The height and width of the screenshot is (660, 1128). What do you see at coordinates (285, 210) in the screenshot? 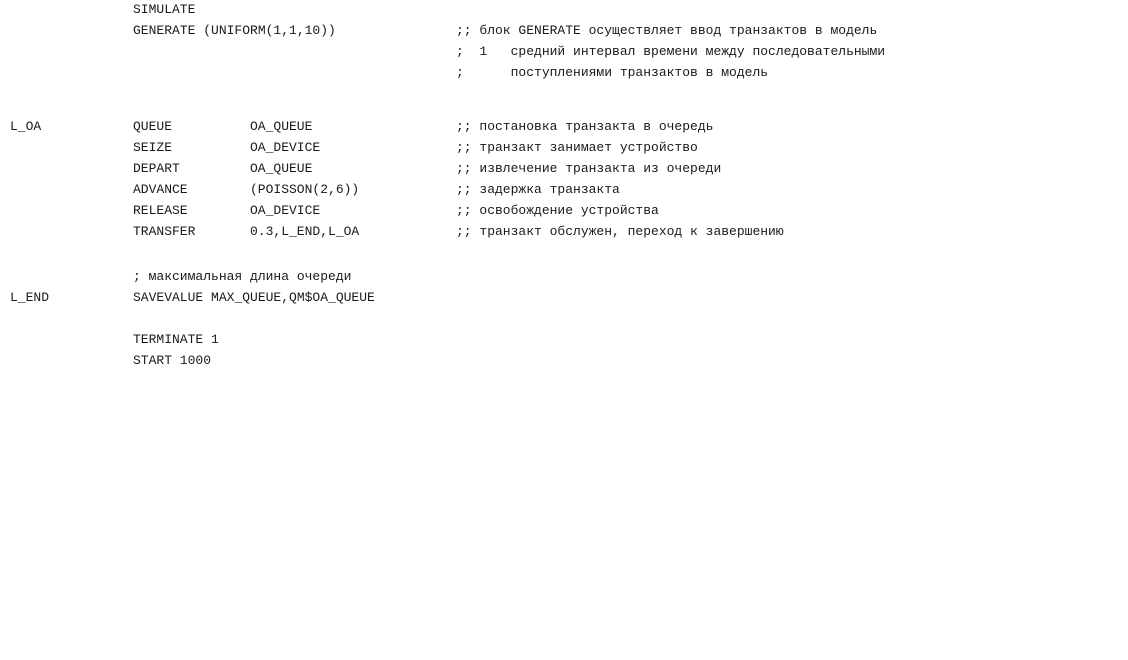
I see `release-operand: OA_DEVICE` at bounding box center [285, 210].